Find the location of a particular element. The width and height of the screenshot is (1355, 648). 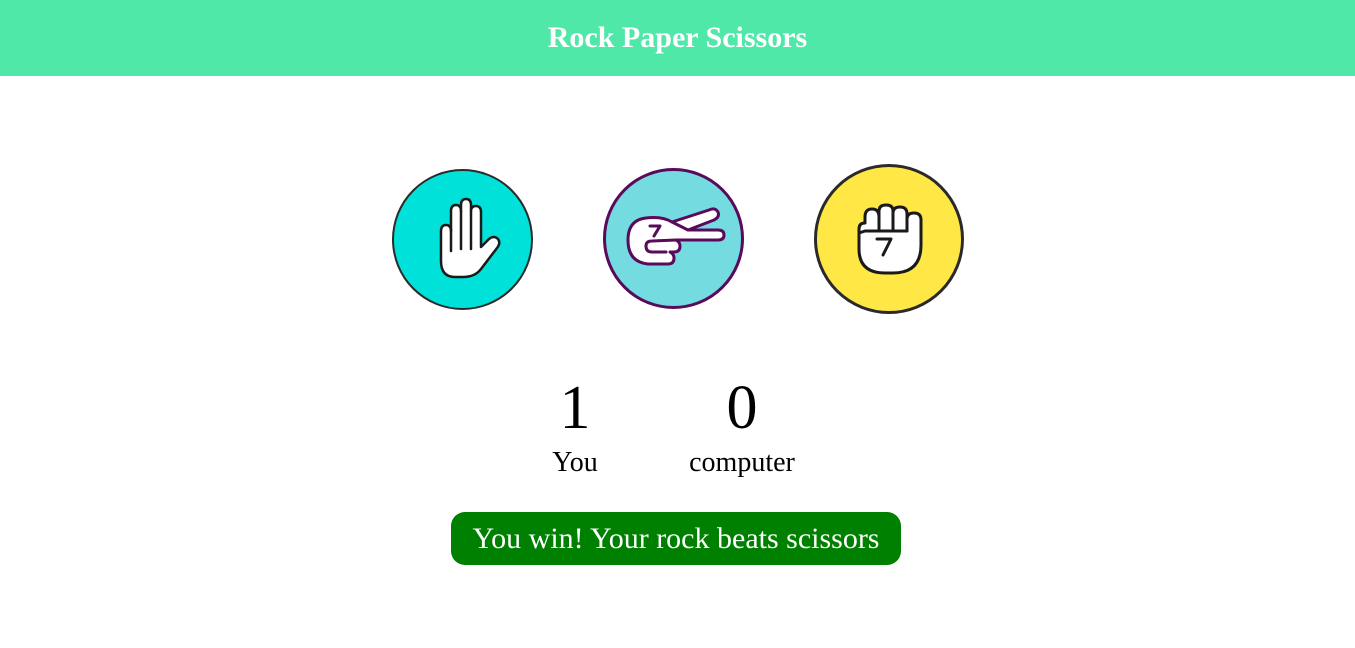

computer-score-block: 0 computer is located at coordinates (742, 427).